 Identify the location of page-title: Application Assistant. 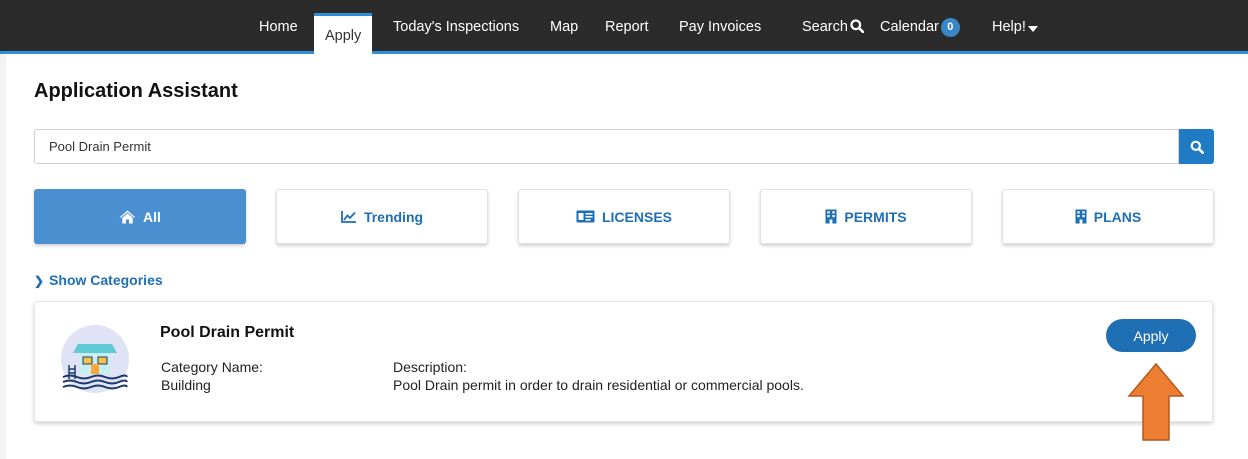
(136, 91).